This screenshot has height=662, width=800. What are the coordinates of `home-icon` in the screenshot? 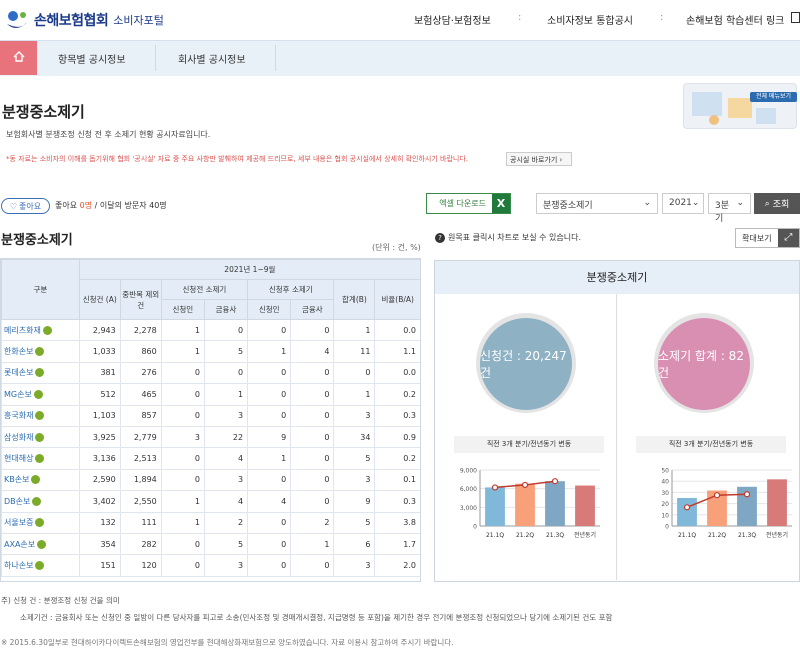 It's located at (19, 58).